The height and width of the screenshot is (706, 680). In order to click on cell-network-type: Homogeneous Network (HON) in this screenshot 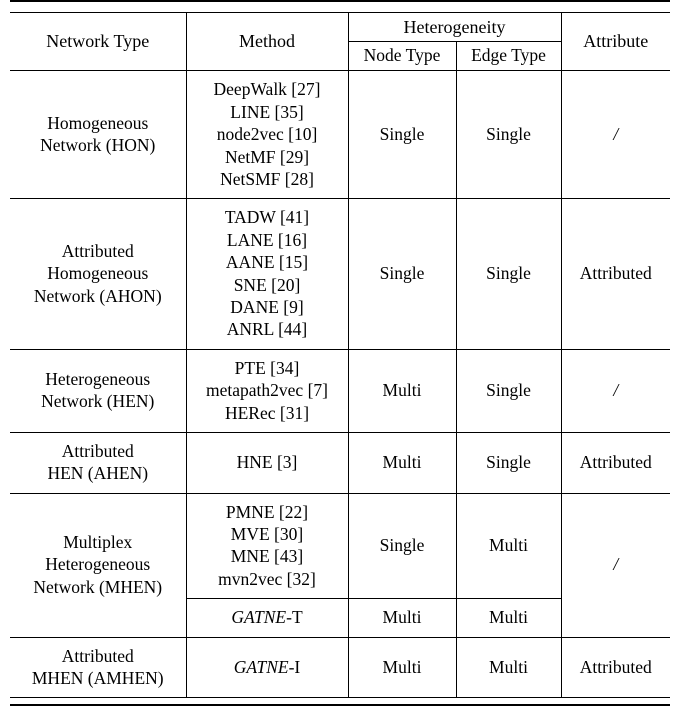, I will do `click(98, 135)`.